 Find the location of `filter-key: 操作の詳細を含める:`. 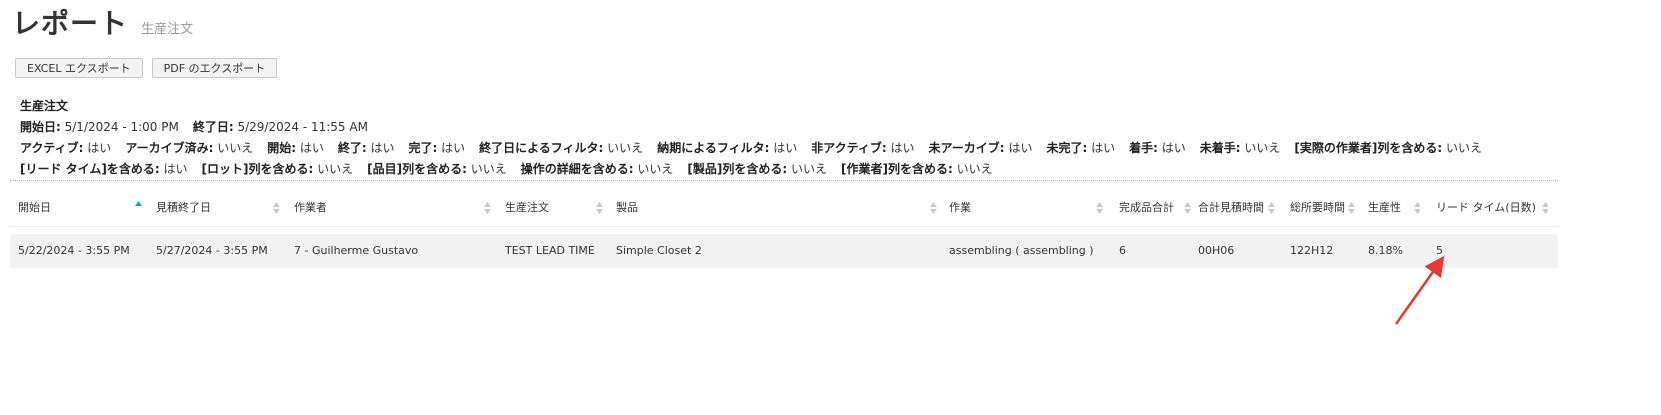

filter-key: 操作の詳細を含める: is located at coordinates (577, 169).